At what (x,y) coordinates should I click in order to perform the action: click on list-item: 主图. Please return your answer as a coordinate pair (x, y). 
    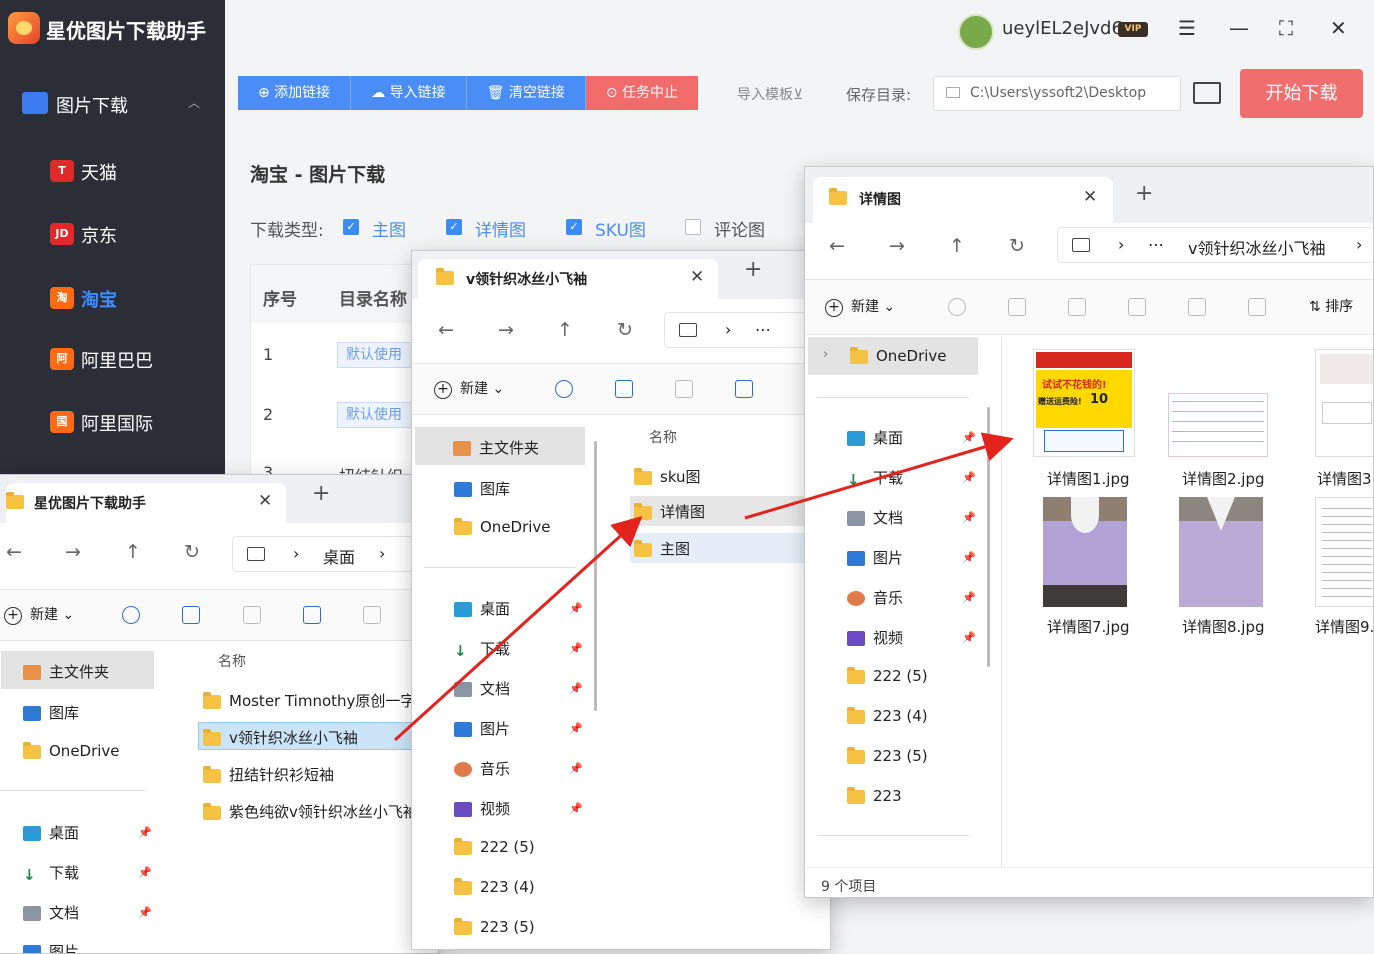
    Looking at the image, I should click on (730, 548).